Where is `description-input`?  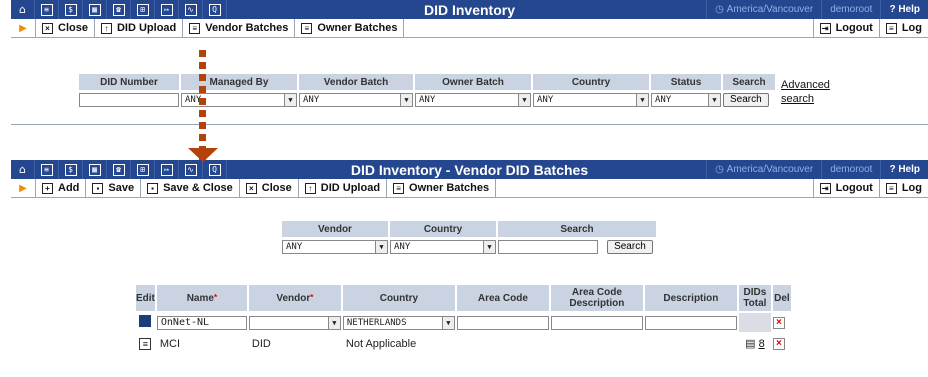
description-input is located at coordinates (690, 322).